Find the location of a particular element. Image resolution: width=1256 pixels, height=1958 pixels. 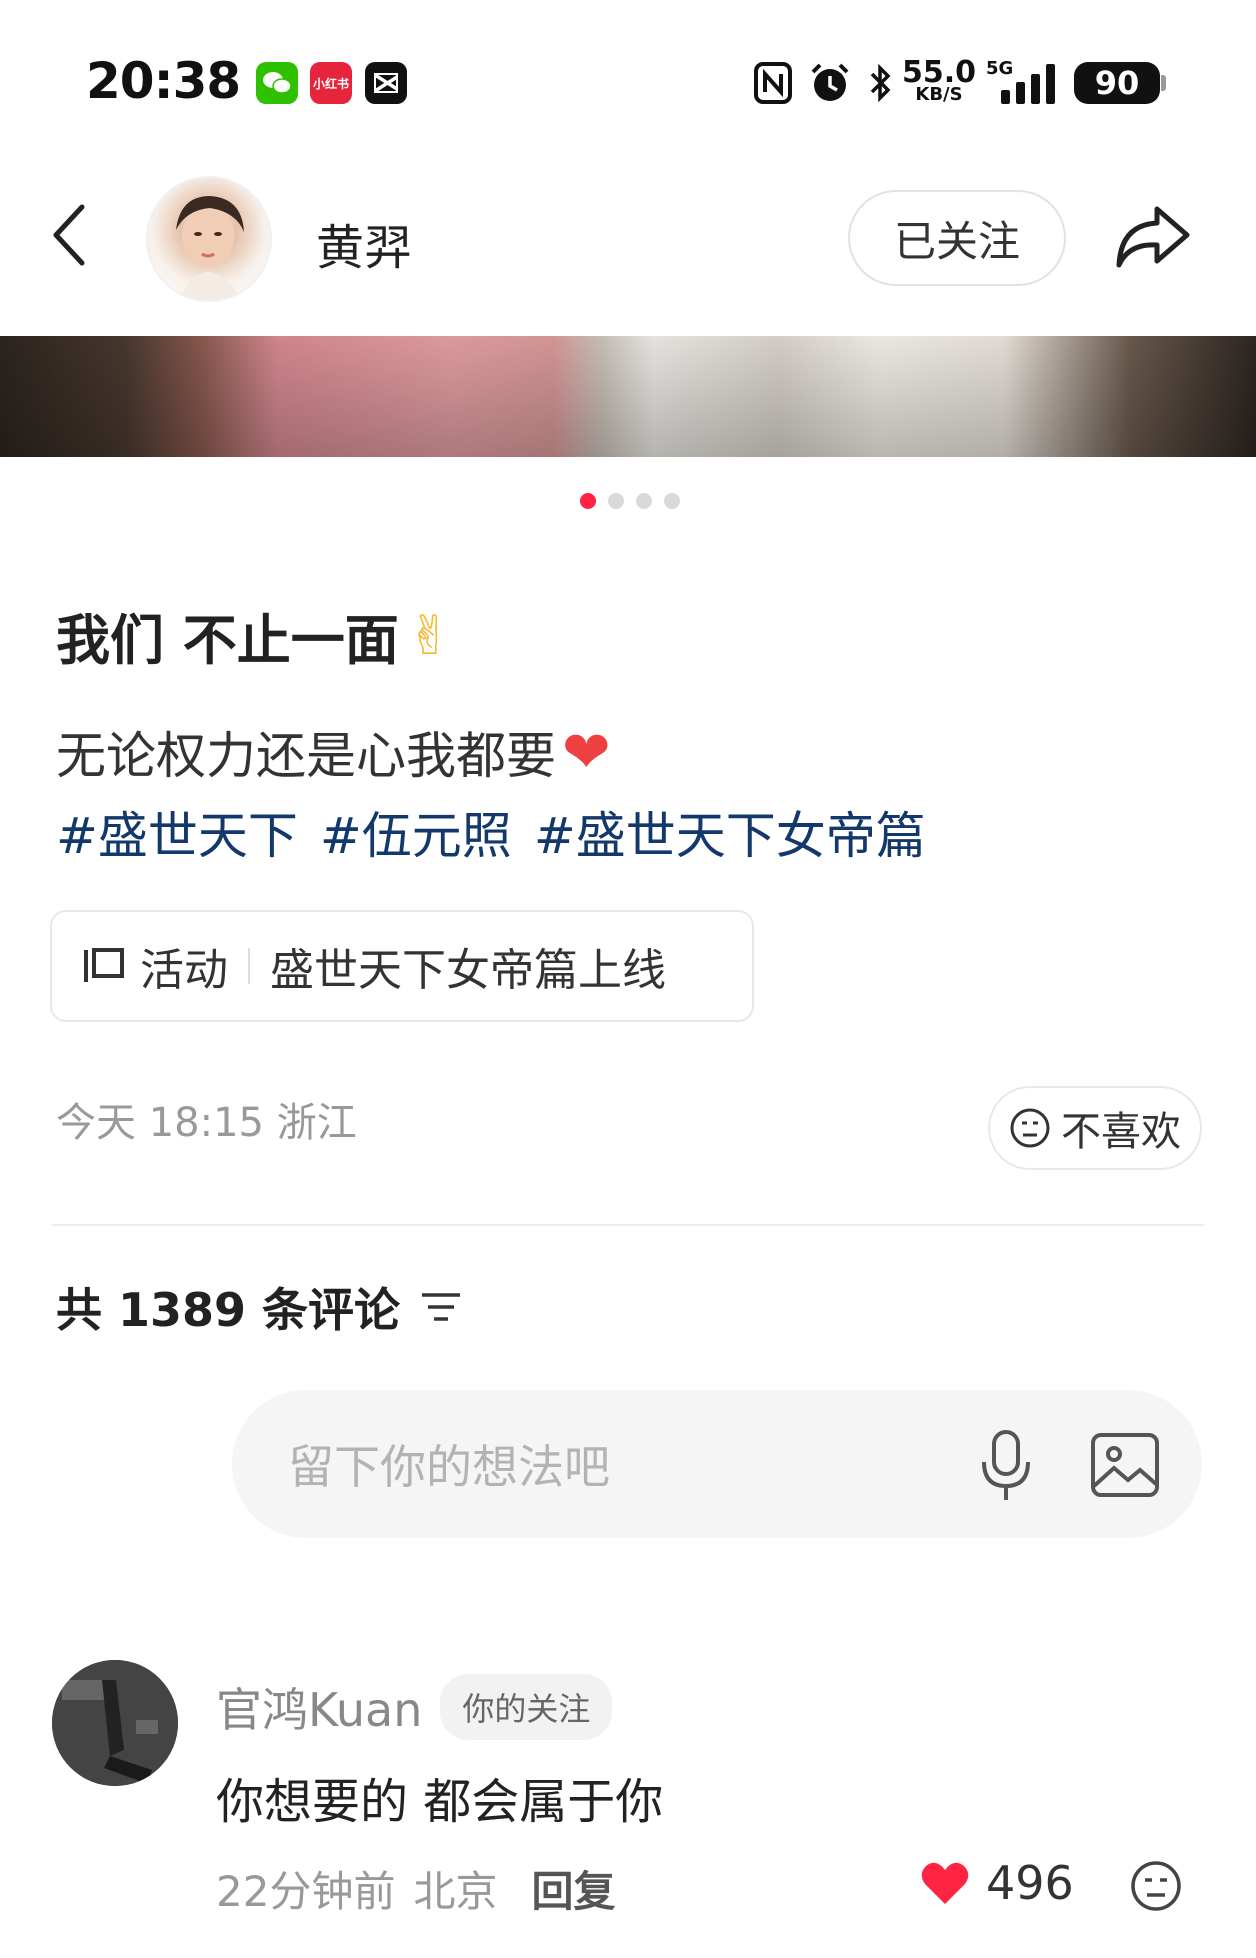

post-image is located at coordinates (628, 396).